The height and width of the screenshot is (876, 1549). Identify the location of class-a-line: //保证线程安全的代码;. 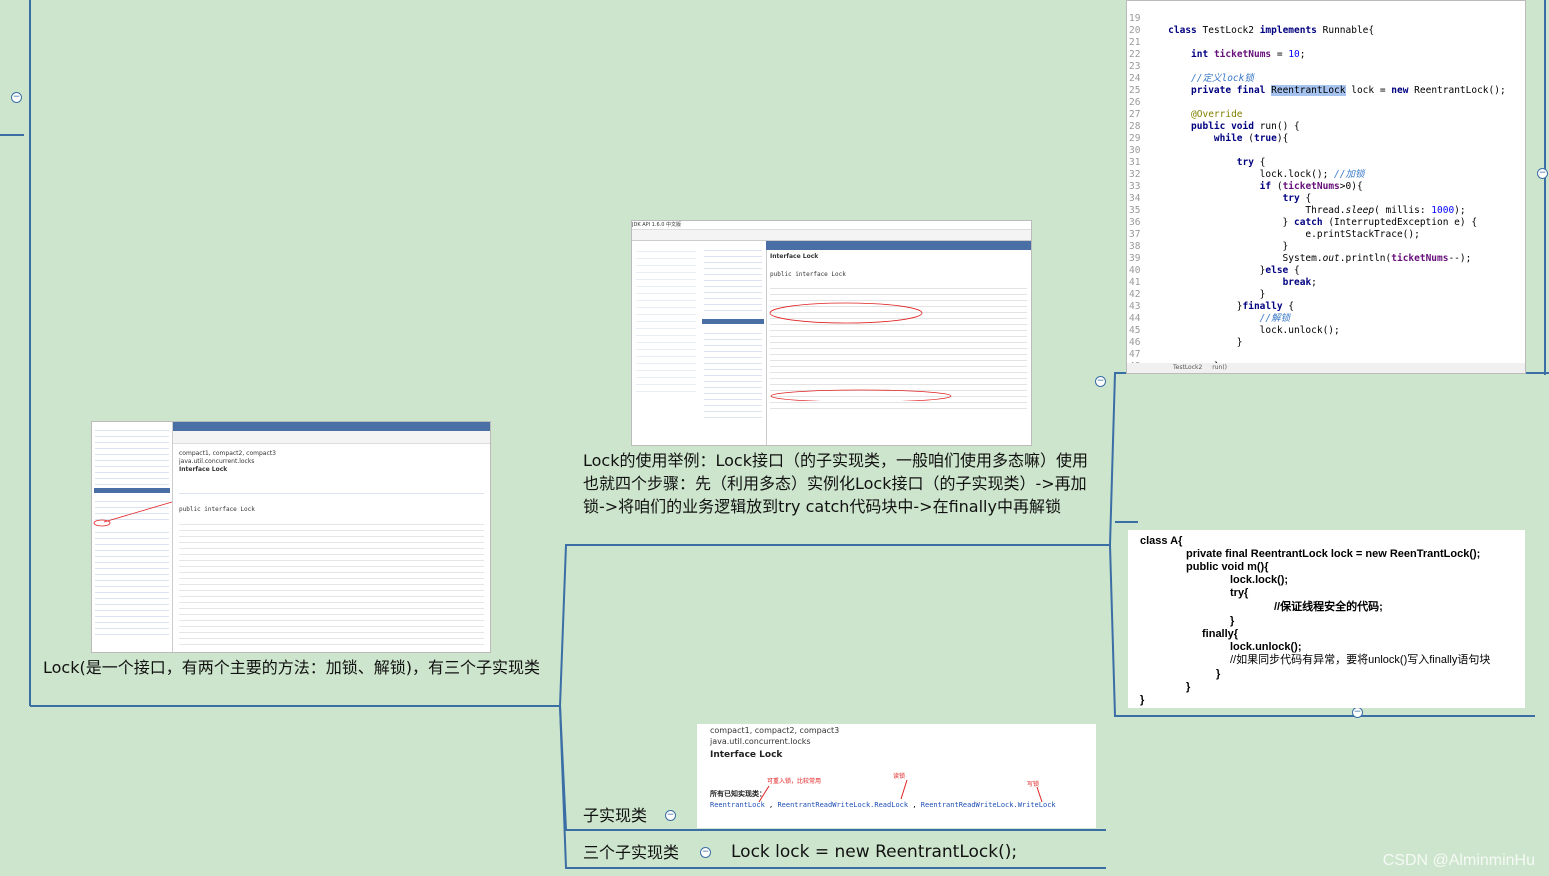
(1328, 607).